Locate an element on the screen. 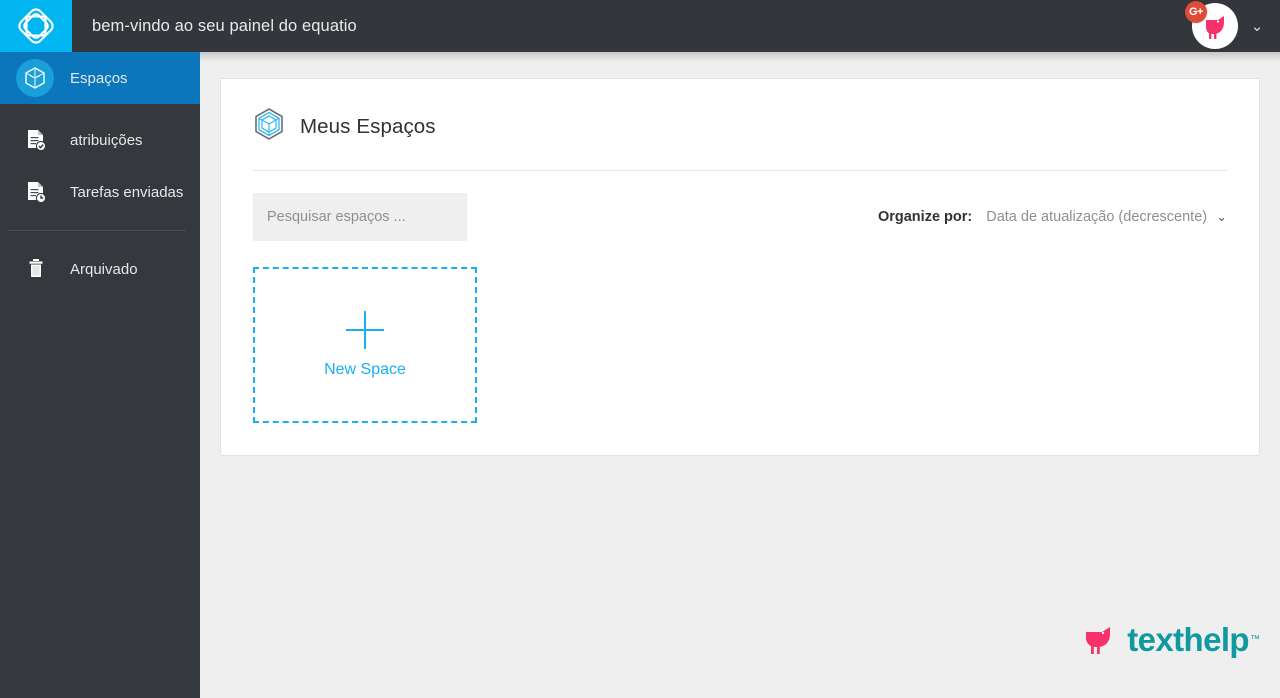 The width and height of the screenshot is (1280, 698). trash-icon is located at coordinates (36, 269).